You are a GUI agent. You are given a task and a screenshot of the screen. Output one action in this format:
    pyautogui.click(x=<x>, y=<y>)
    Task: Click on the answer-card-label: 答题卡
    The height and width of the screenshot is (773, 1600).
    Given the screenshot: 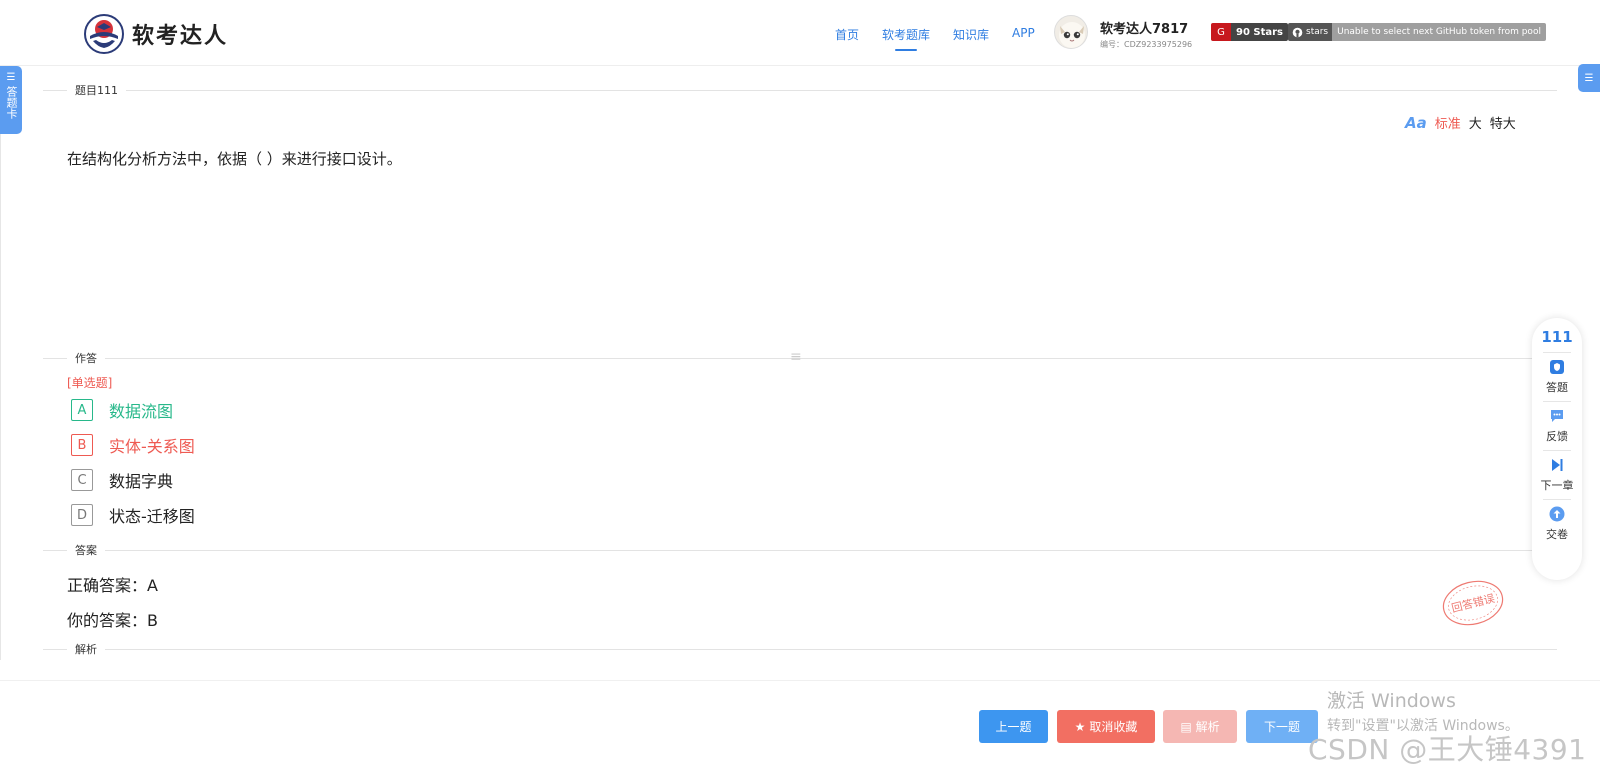 What is the action you would take?
    pyautogui.click(x=11, y=102)
    